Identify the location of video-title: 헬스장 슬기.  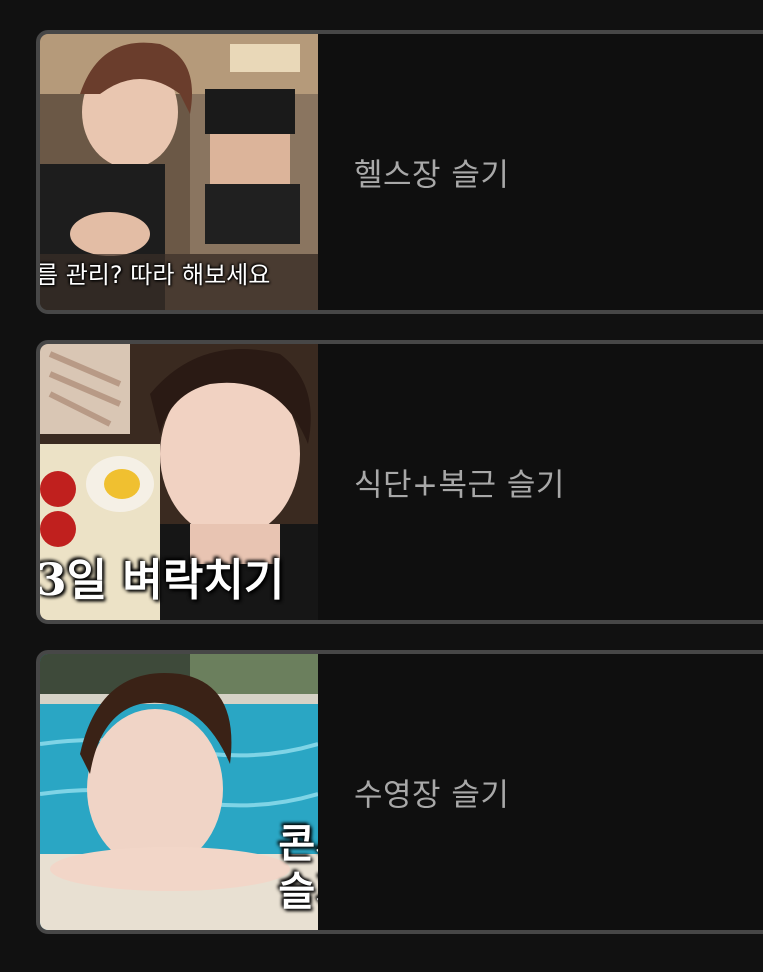
(431, 172).